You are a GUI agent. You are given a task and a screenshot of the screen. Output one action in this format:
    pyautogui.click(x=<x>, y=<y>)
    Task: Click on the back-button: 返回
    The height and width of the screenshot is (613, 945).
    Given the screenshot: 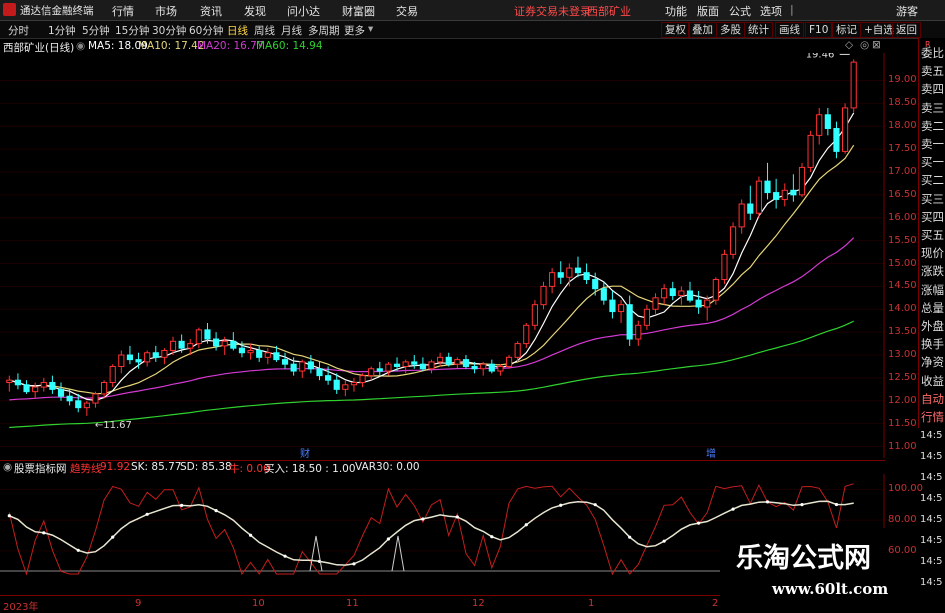 What is the action you would take?
    pyautogui.click(x=906, y=30)
    